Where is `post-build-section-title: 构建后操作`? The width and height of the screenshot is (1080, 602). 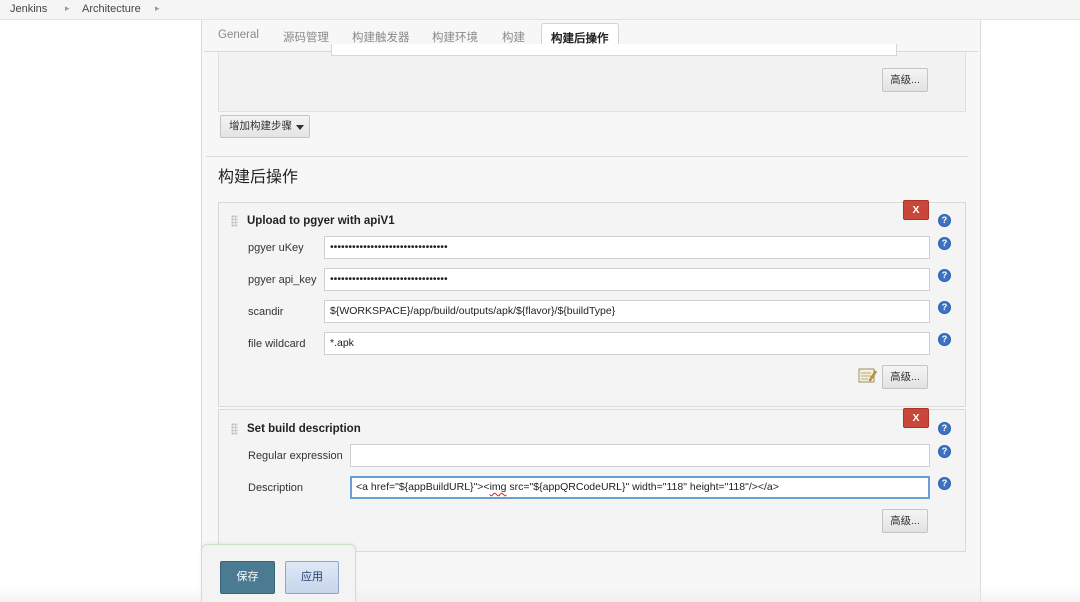
post-build-section-title: 构建后操作 is located at coordinates (258, 177).